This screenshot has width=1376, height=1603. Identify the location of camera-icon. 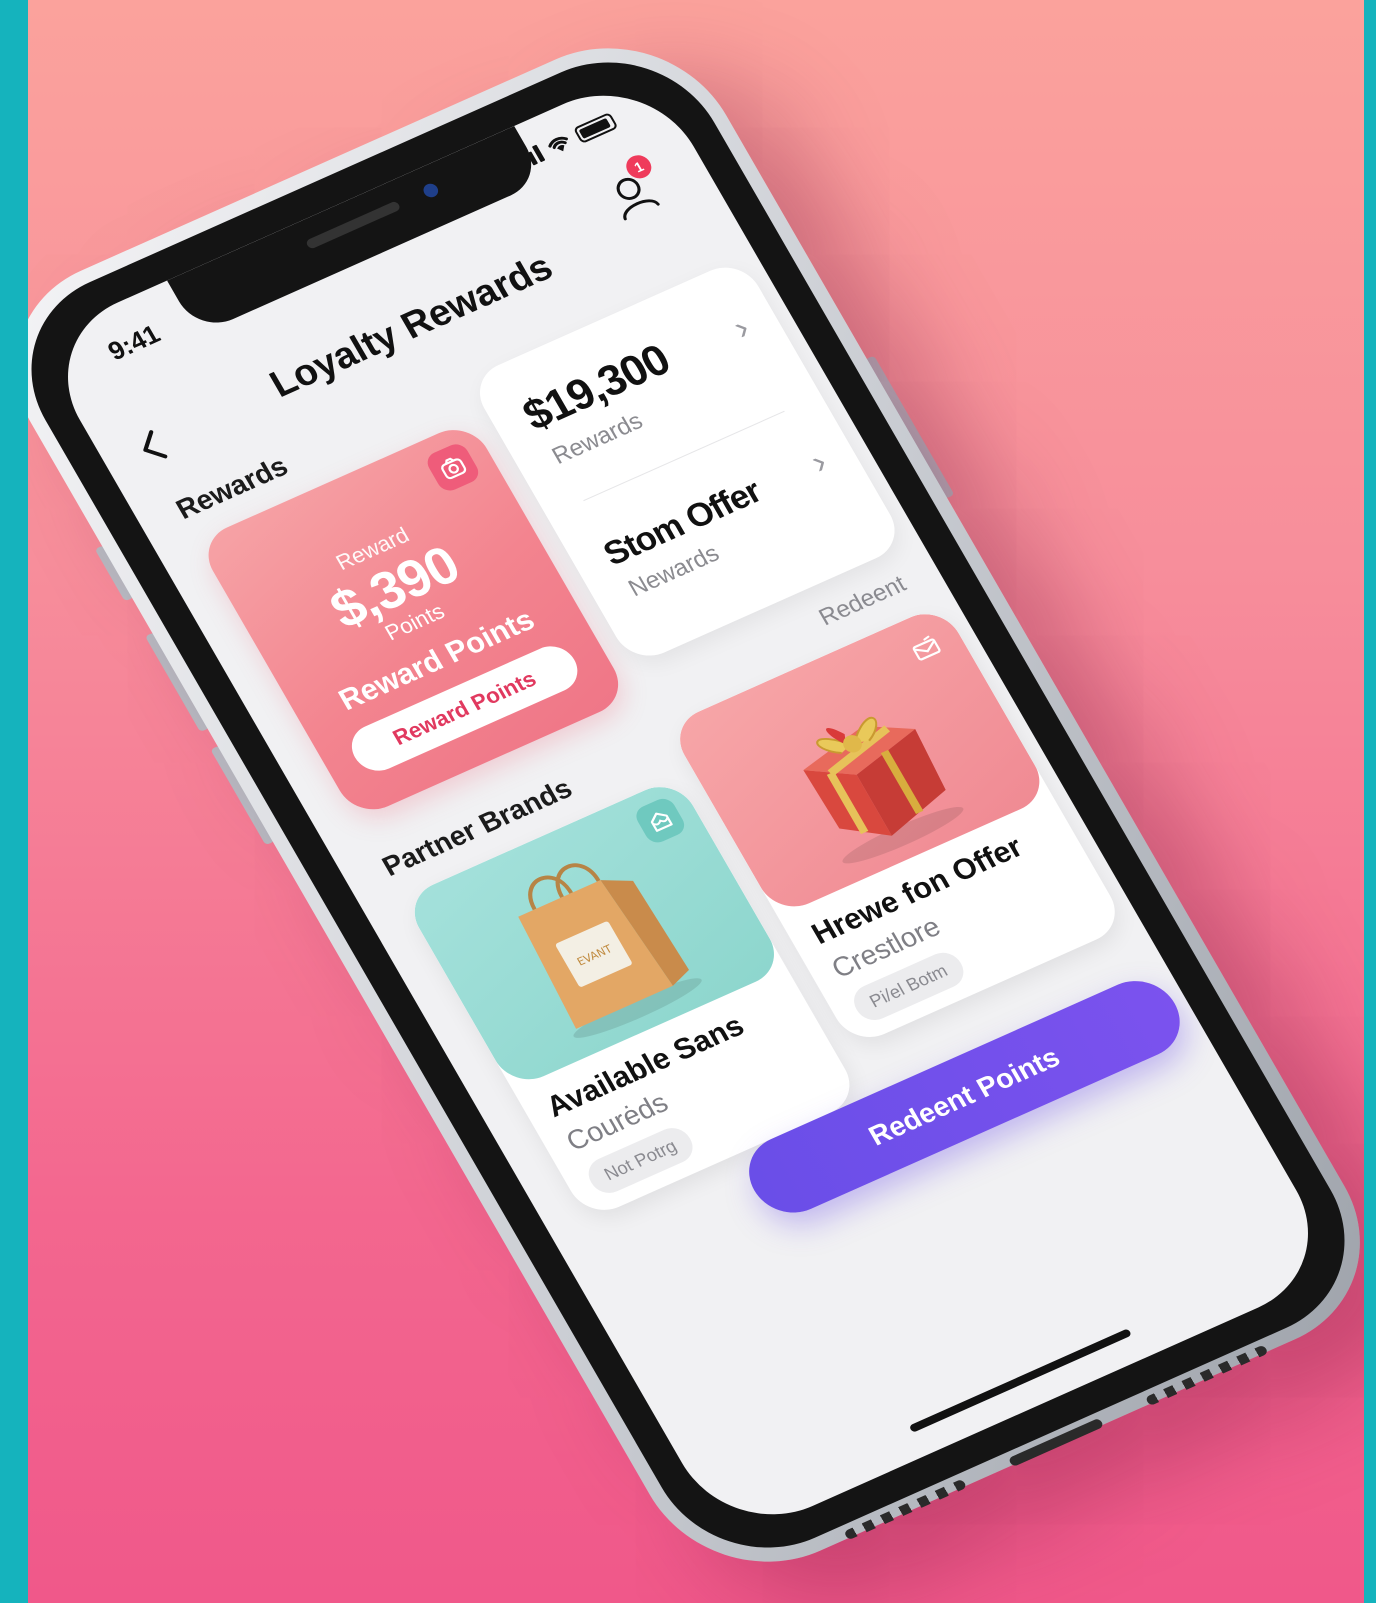
(453, 467).